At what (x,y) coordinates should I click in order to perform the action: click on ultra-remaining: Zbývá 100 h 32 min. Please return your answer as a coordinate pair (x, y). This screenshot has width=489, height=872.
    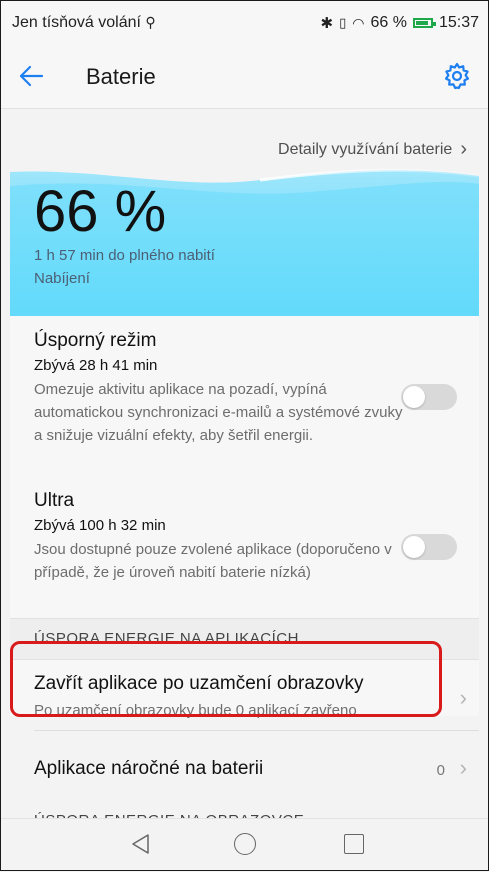
    Looking at the image, I should click on (100, 525).